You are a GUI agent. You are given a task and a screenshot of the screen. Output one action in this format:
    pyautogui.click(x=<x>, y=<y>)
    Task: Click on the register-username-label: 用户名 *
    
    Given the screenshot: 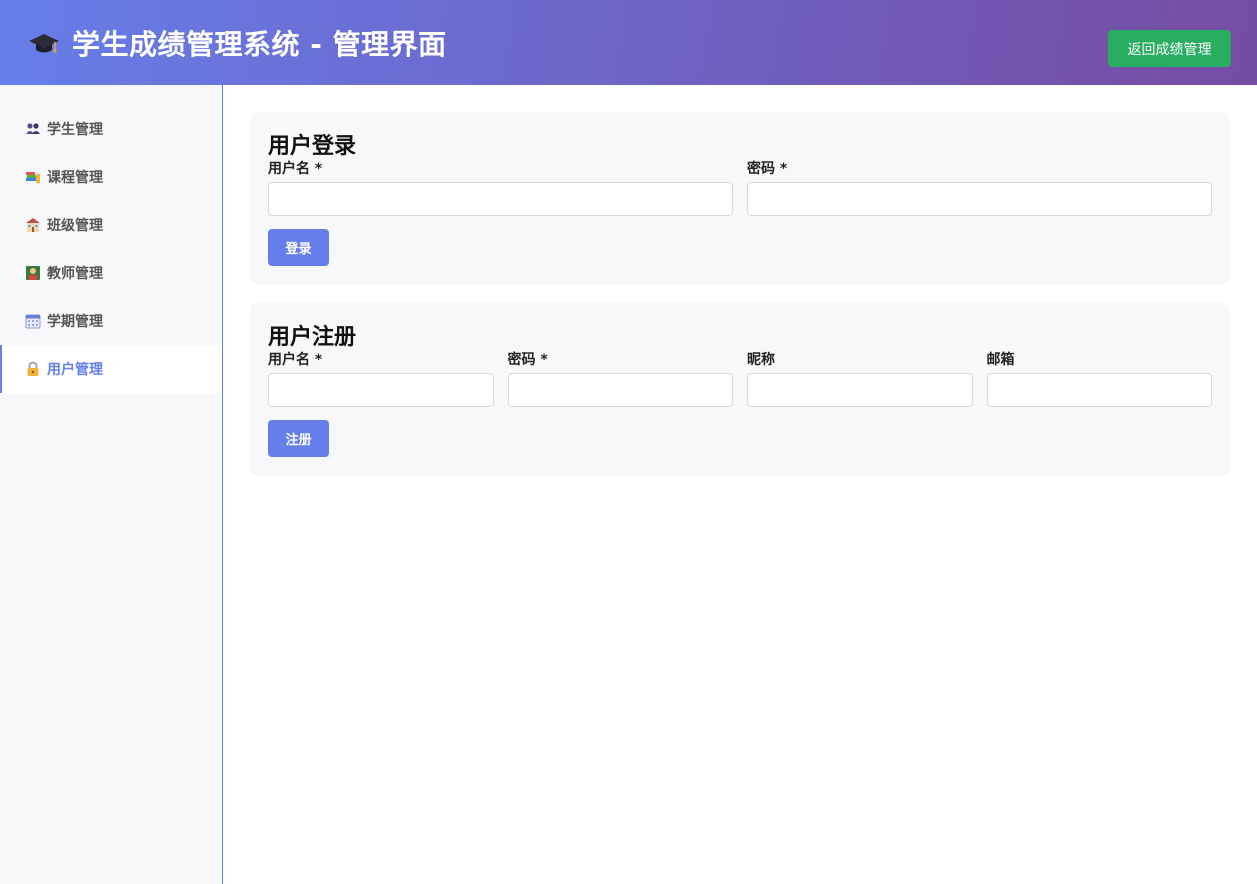 What is the action you would take?
    pyautogui.click(x=295, y=360)
    